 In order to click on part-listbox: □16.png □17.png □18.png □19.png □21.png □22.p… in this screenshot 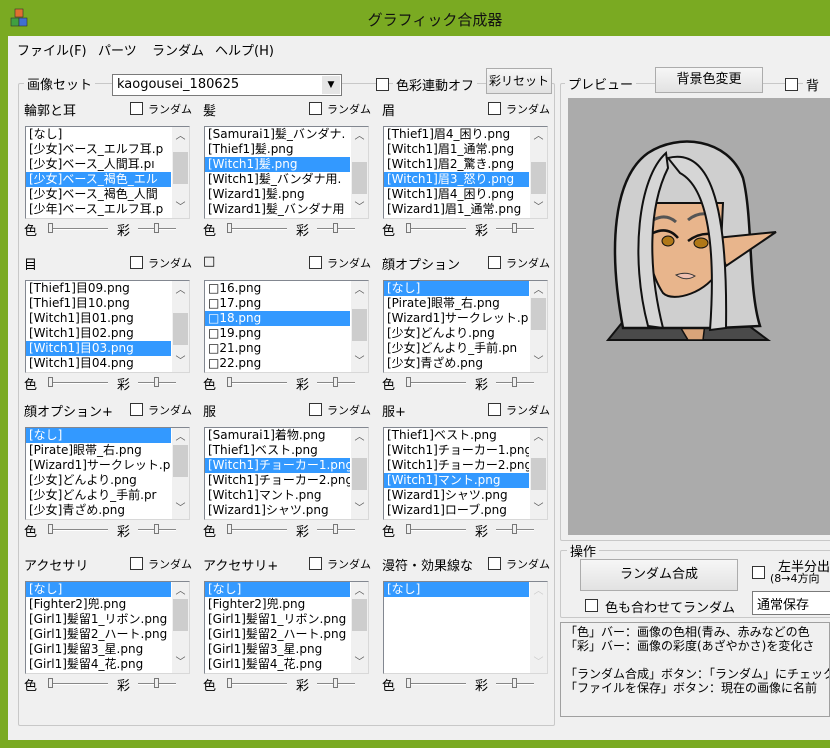, I will do `click(286, 326)`.